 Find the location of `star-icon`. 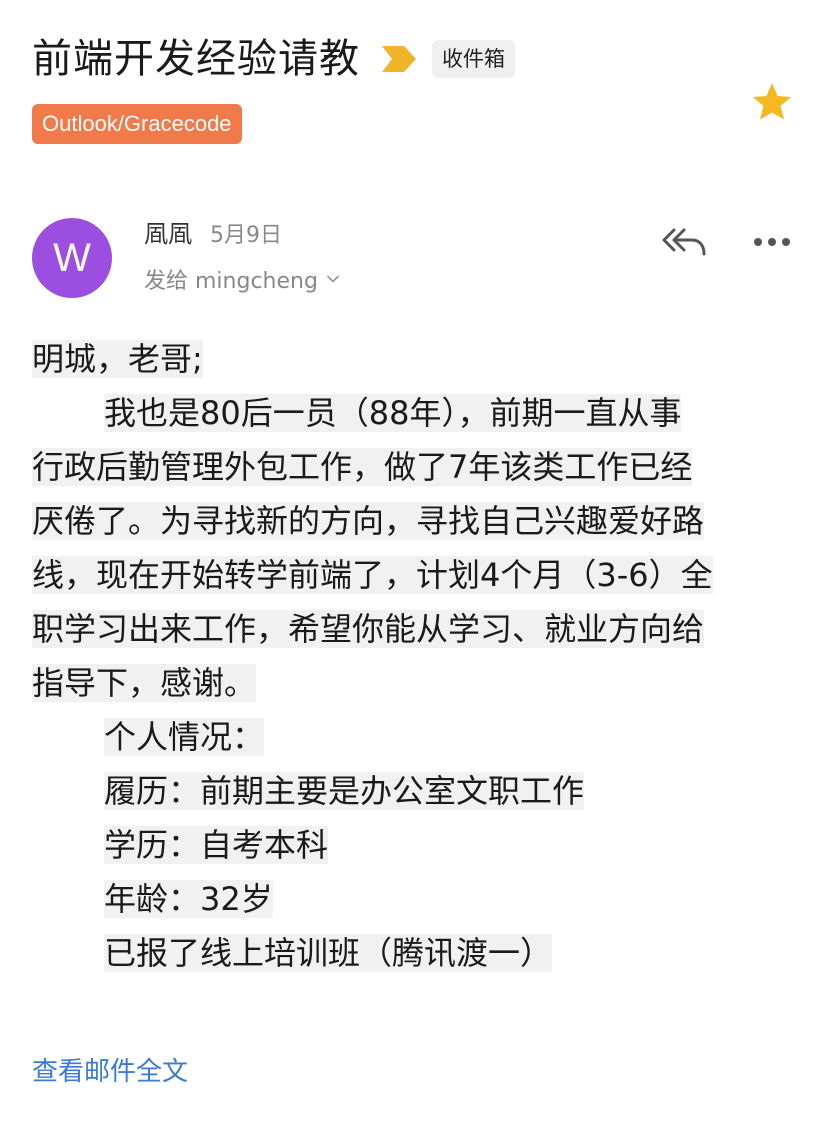

star-icon is located at coordinates (772, 102).